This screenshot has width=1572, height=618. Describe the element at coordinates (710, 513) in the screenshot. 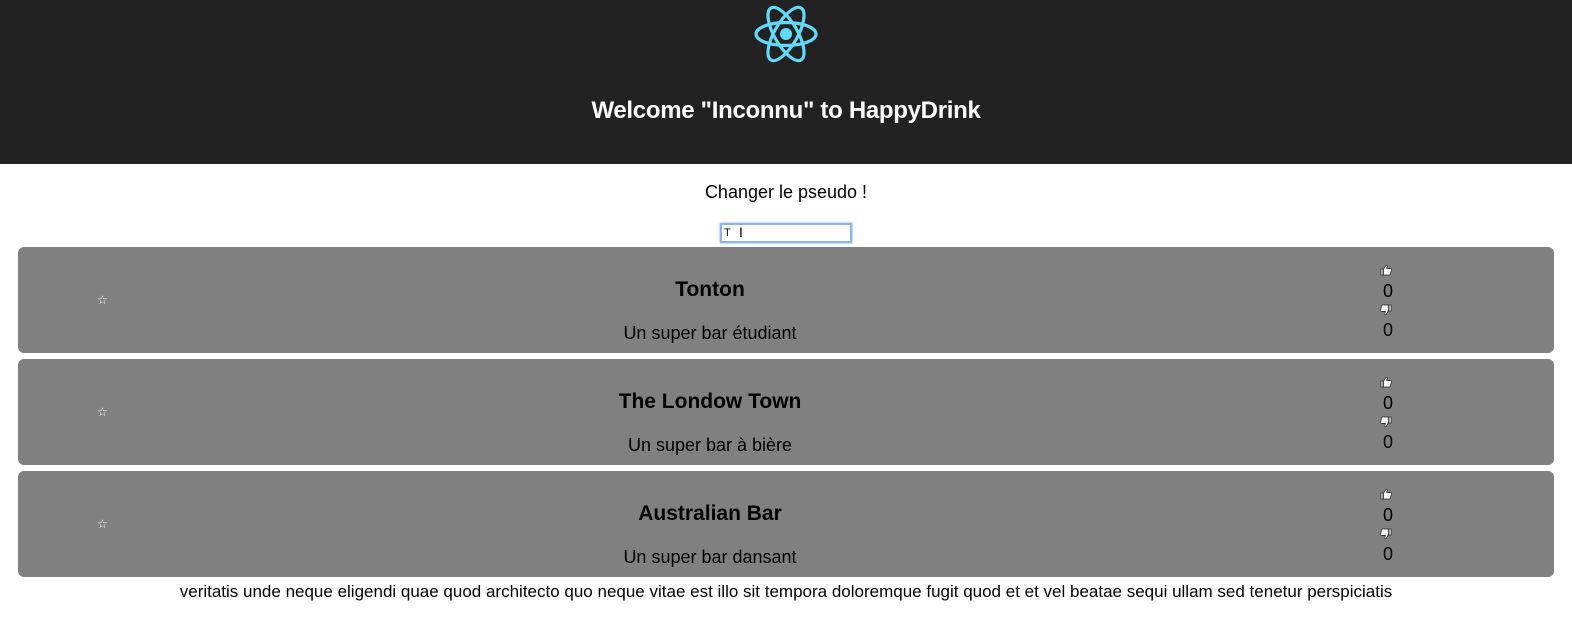

I see `bar-name: Australian Bar` at that location.